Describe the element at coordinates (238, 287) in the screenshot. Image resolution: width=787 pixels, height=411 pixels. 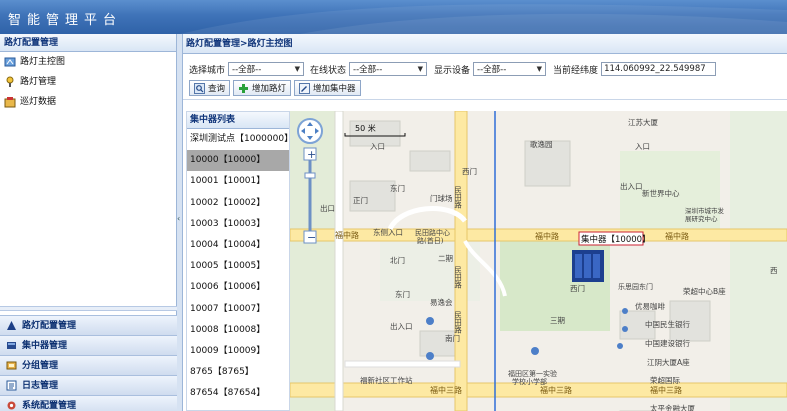
I see `list-item: 10006【10006】` at that location.